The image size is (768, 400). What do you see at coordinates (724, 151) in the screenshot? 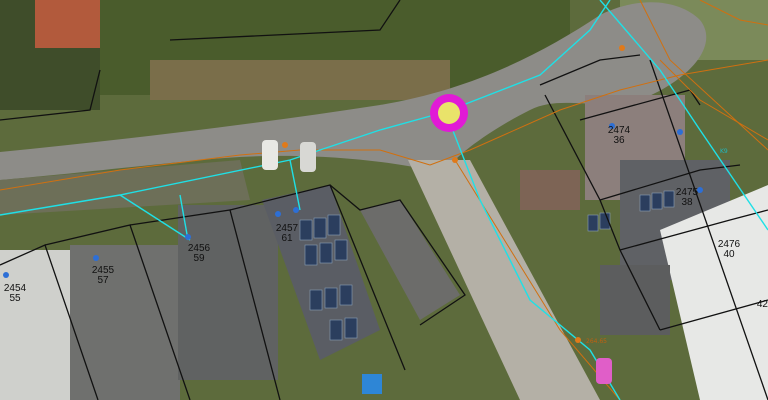
I see `line-label: K9` at bounding box center [724, 151].